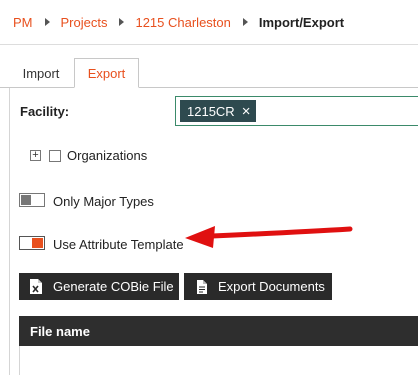 The width and height of the screenshot is (418, 375). I want to click on organizations-row: + Organizations, so click(88, 155).